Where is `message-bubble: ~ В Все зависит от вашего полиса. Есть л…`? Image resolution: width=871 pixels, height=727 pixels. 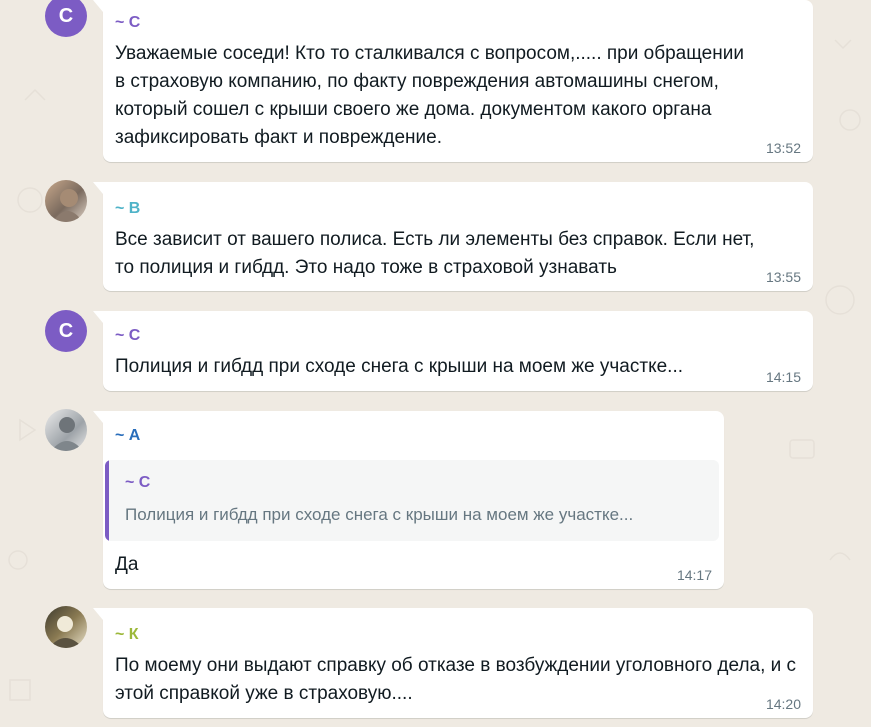
message-bubble: ~ В Все зависит от вашего полиса. Есть л… is located at coordinates (453, 236).